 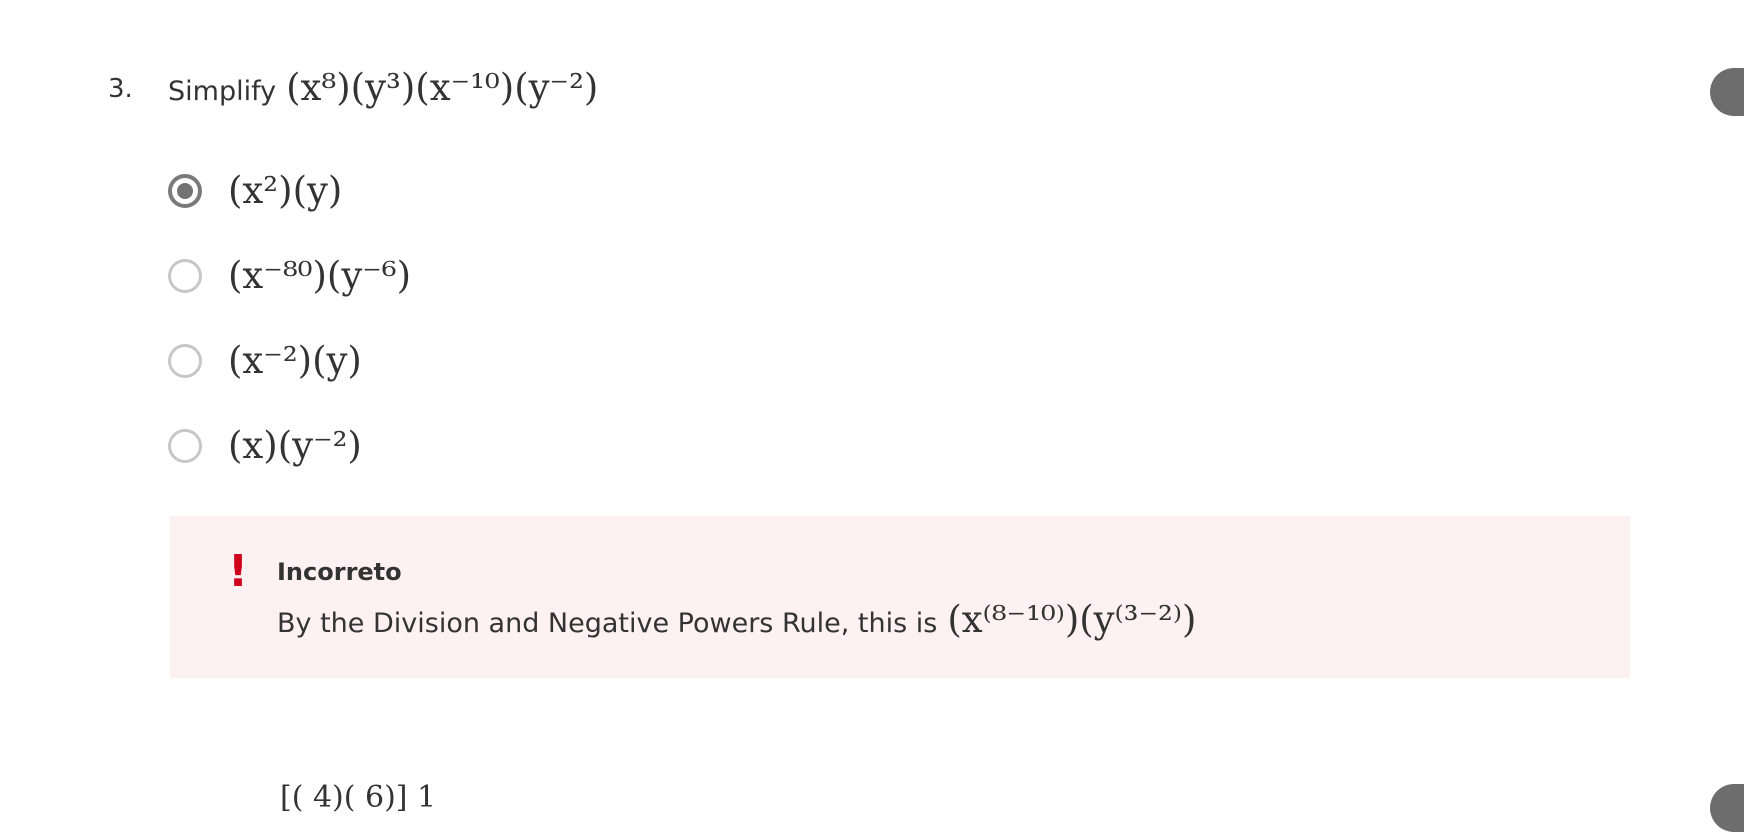 What do you see at coordinates (319, 275) in the screenshot?
I see `option-label: (x⁻⁸⁰)(y⁻⁶)` at bounding box center [319, 275].